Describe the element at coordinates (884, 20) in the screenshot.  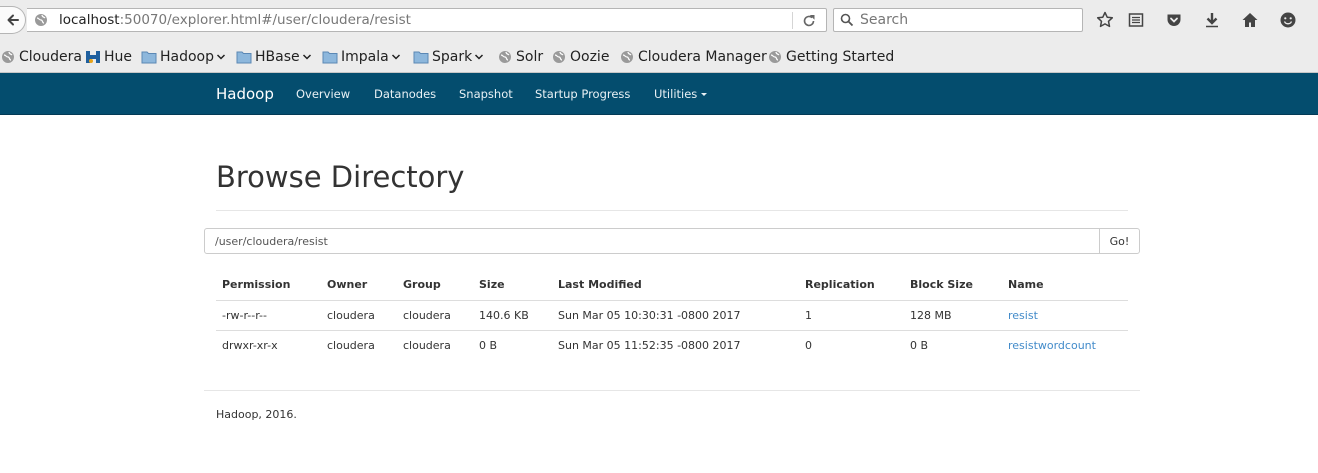
I see `search-placeholder: Search` at that location.